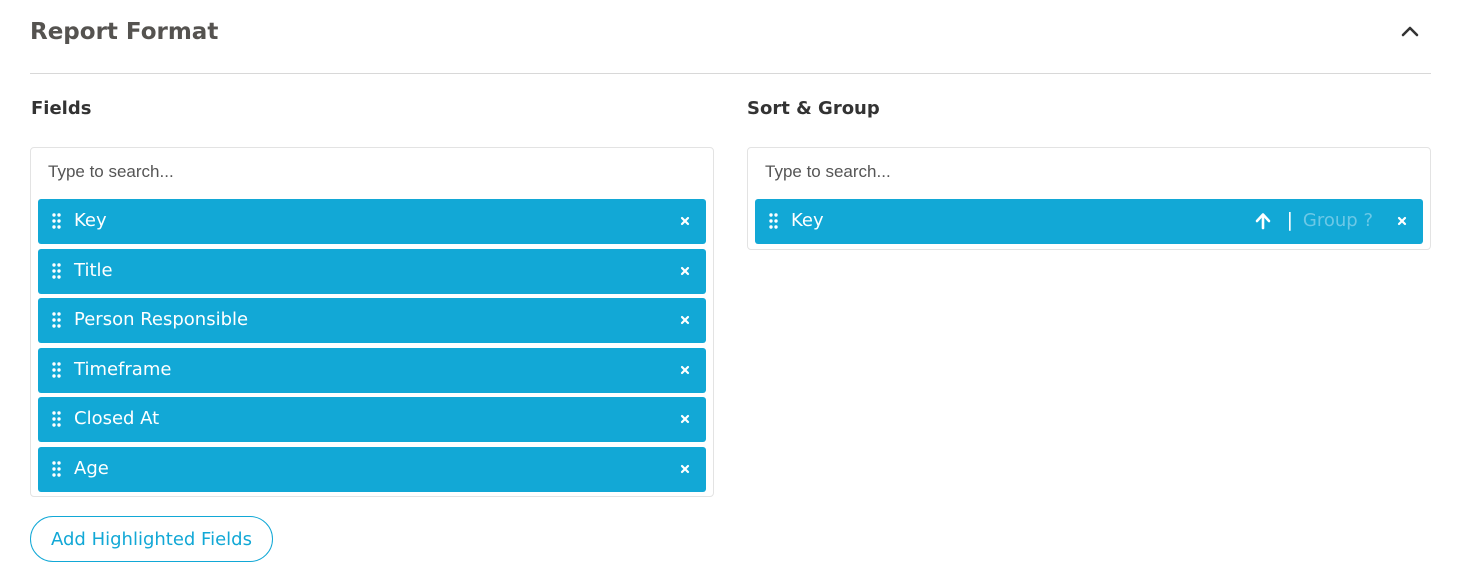  I want to click on field-chip-key: Key, so click(372, 221).